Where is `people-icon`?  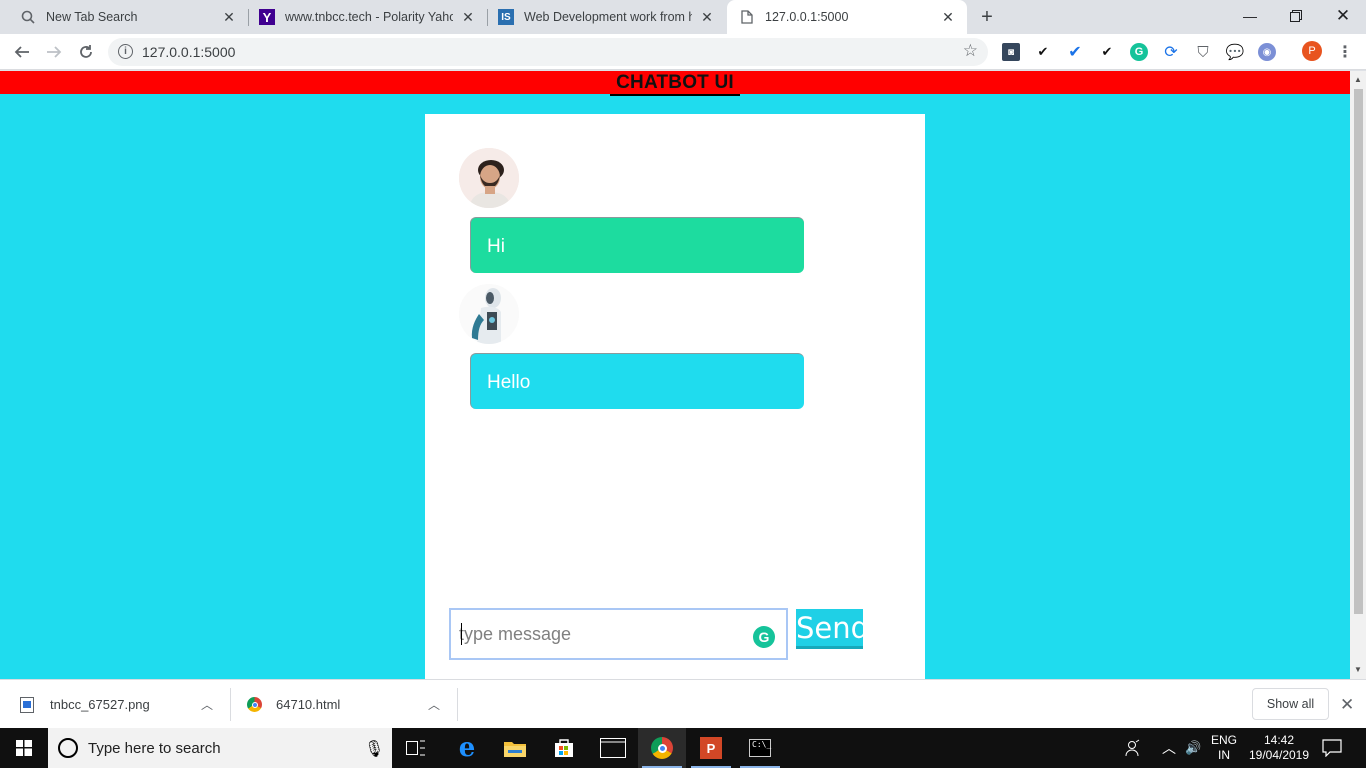 people-icon is located at coordinates (1133, 748).